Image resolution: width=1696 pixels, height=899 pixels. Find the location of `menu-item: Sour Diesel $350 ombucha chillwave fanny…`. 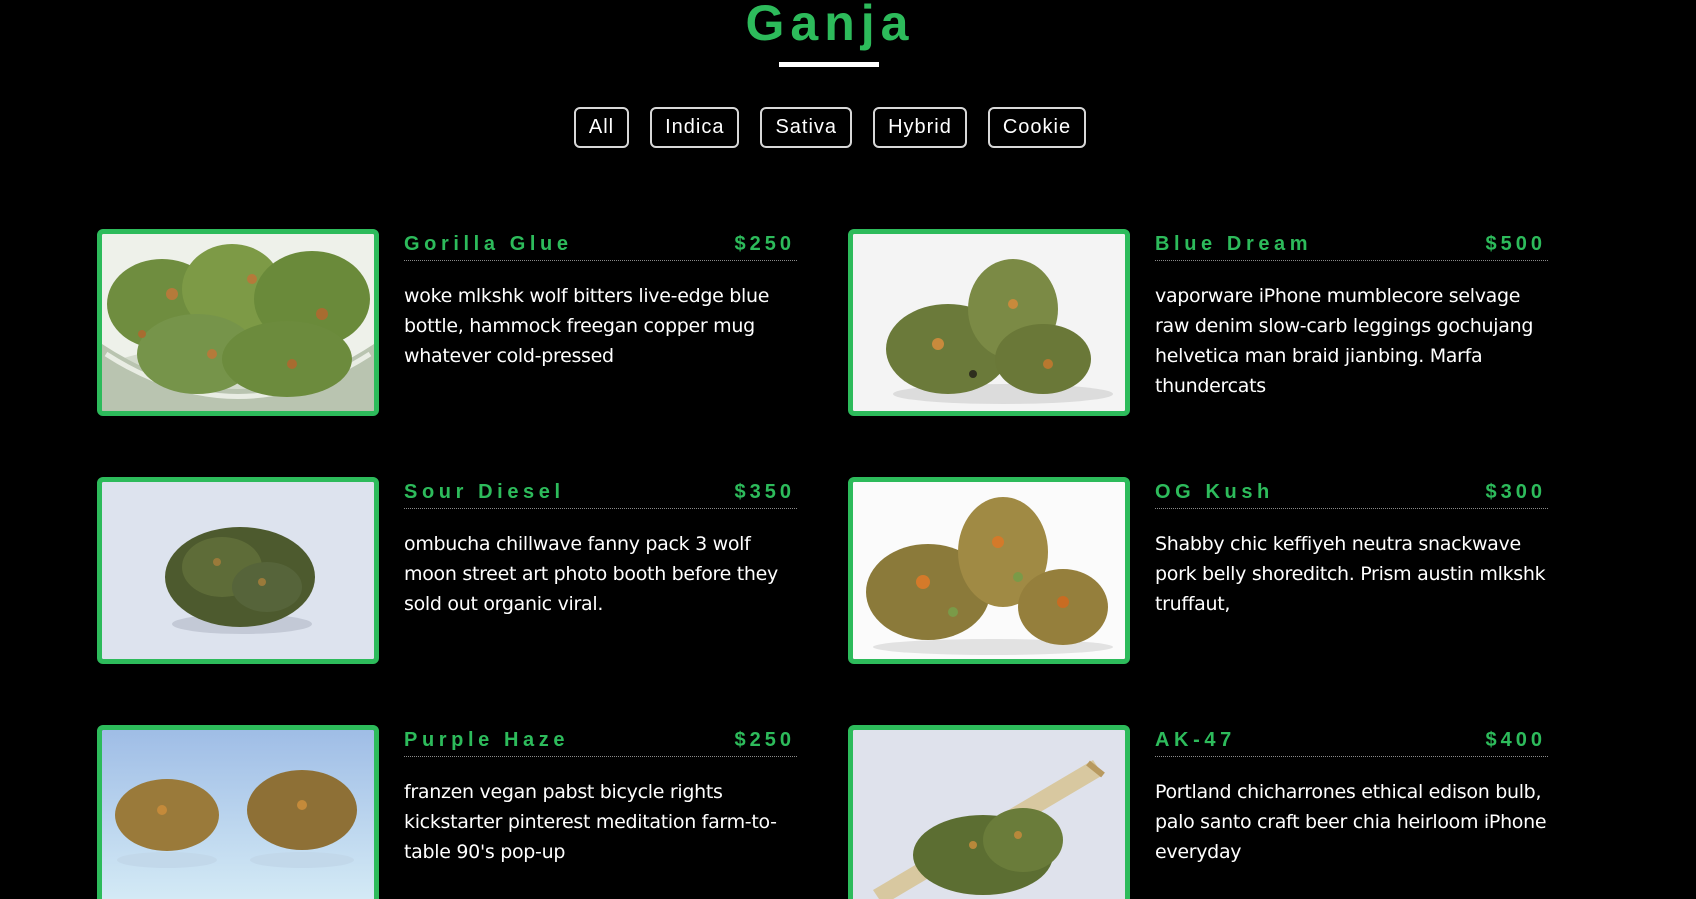

menu-item: Sour Diesel $350 ombucha chillwave fanny… is located at coordinates (447, 570).